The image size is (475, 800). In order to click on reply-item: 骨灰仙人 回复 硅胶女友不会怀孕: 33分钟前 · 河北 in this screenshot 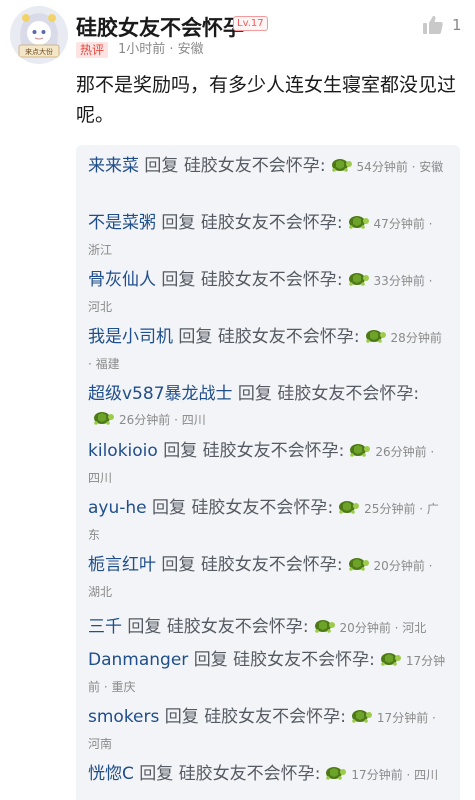, I will do `click(267, 294)`.